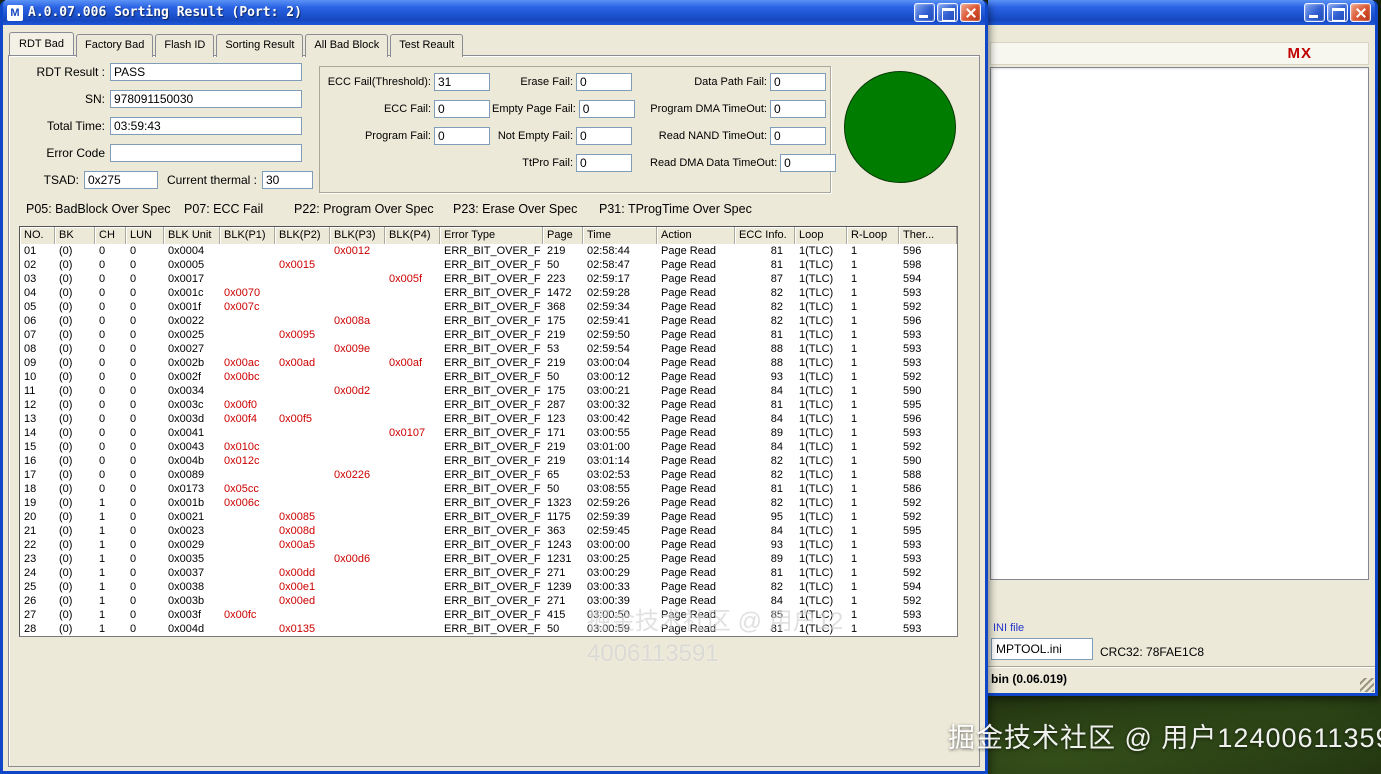  Describe the element at coordinates (407, 109) in the screenshot. I see `counter-label: ECC Fail:` at that location.